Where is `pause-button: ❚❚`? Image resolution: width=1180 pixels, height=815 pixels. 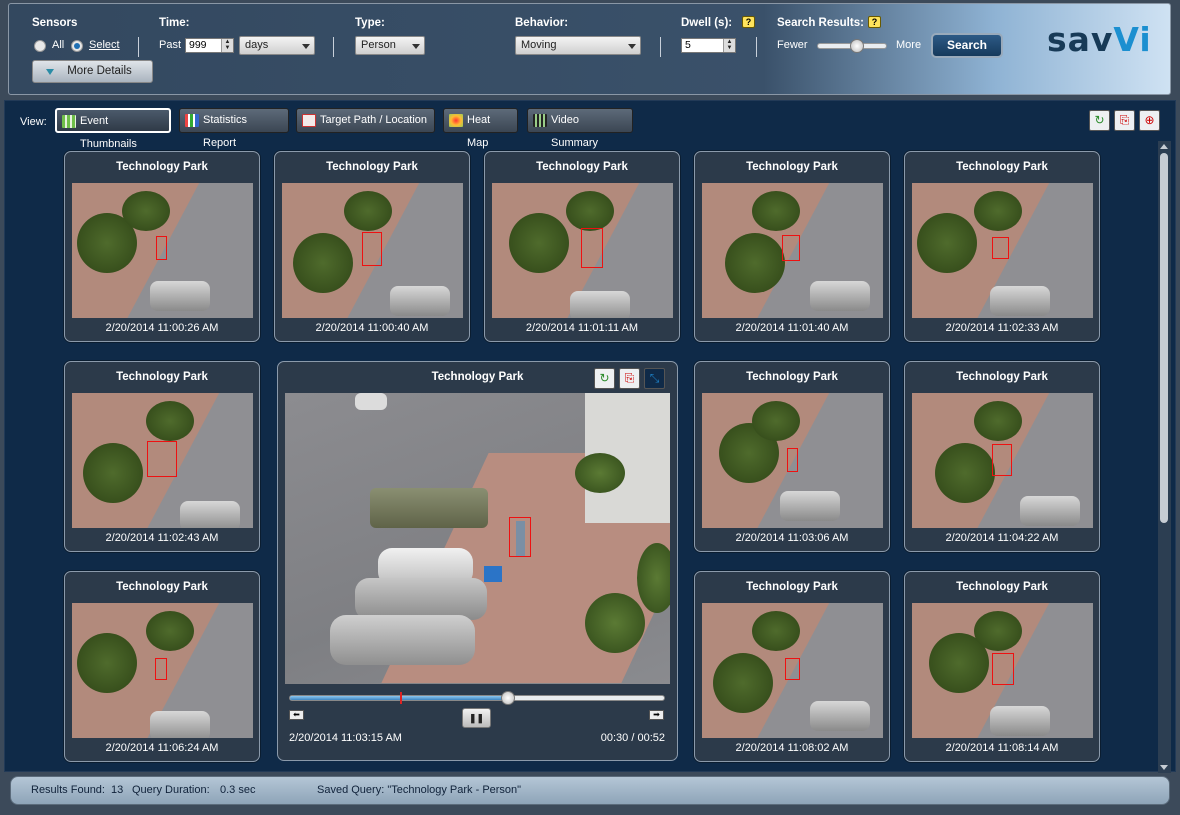
pause-button: ❚❚ is located at coordinates (476, 718).